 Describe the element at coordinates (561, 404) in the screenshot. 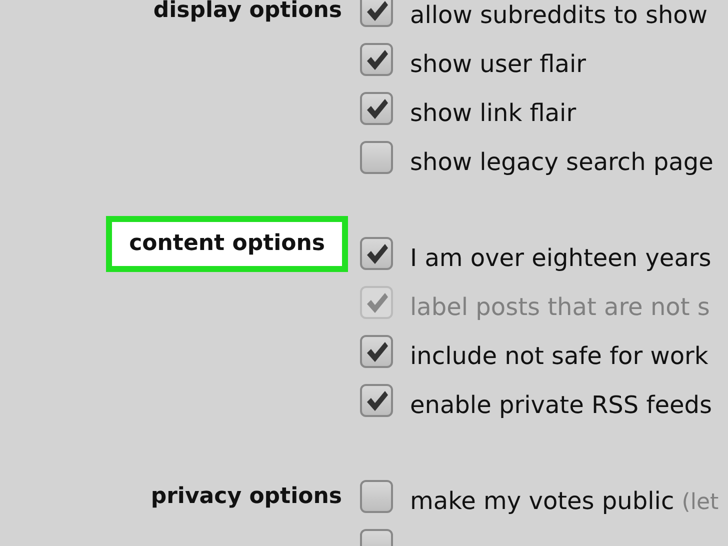

I see `option-label: enable private RSS feeds` at that location.